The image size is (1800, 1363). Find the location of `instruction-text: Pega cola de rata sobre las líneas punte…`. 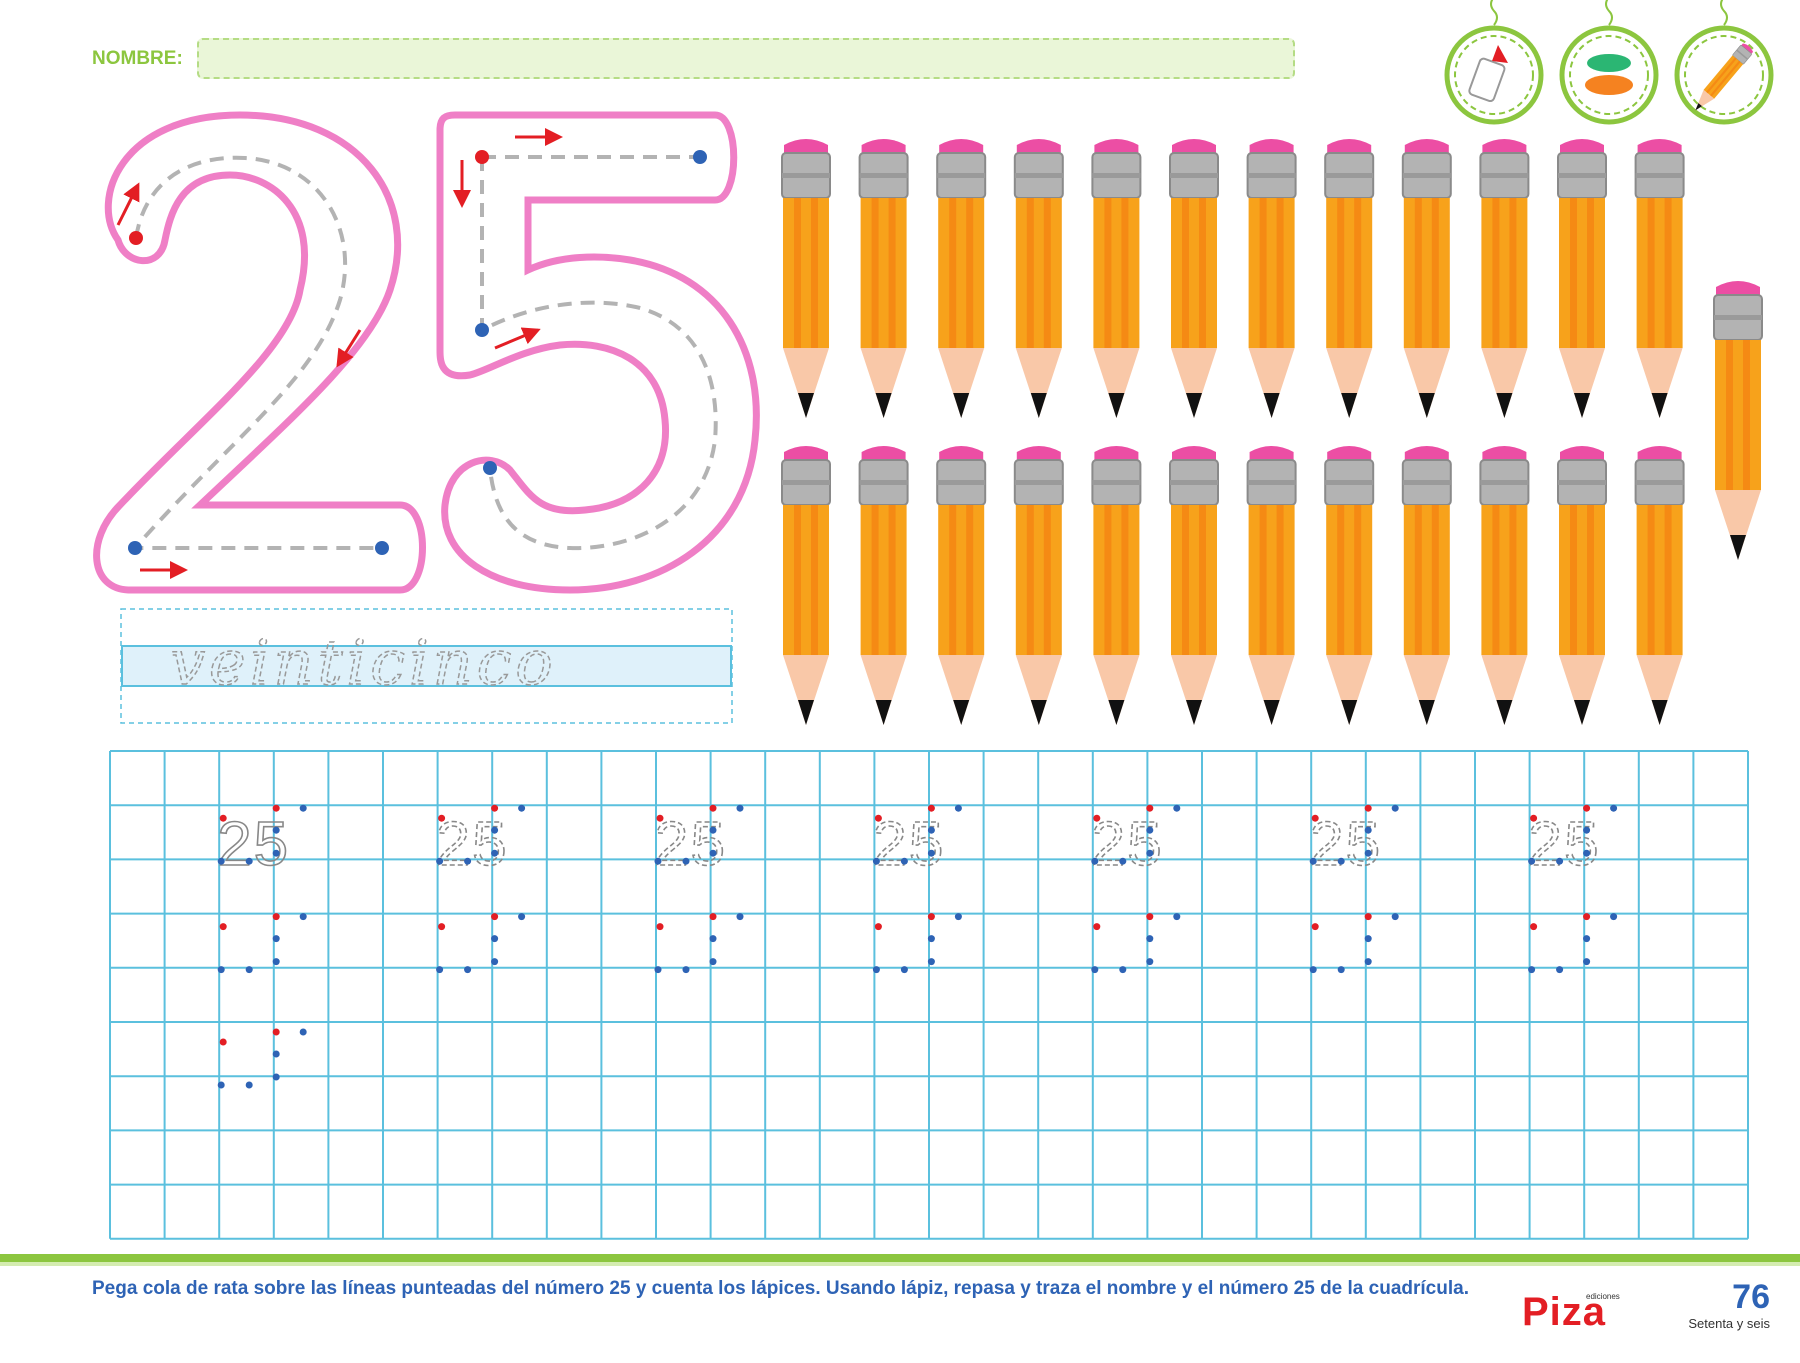

instruction-text: Pega cola de rata sobre las líneas punte… is located at coordinates (780, 1288).